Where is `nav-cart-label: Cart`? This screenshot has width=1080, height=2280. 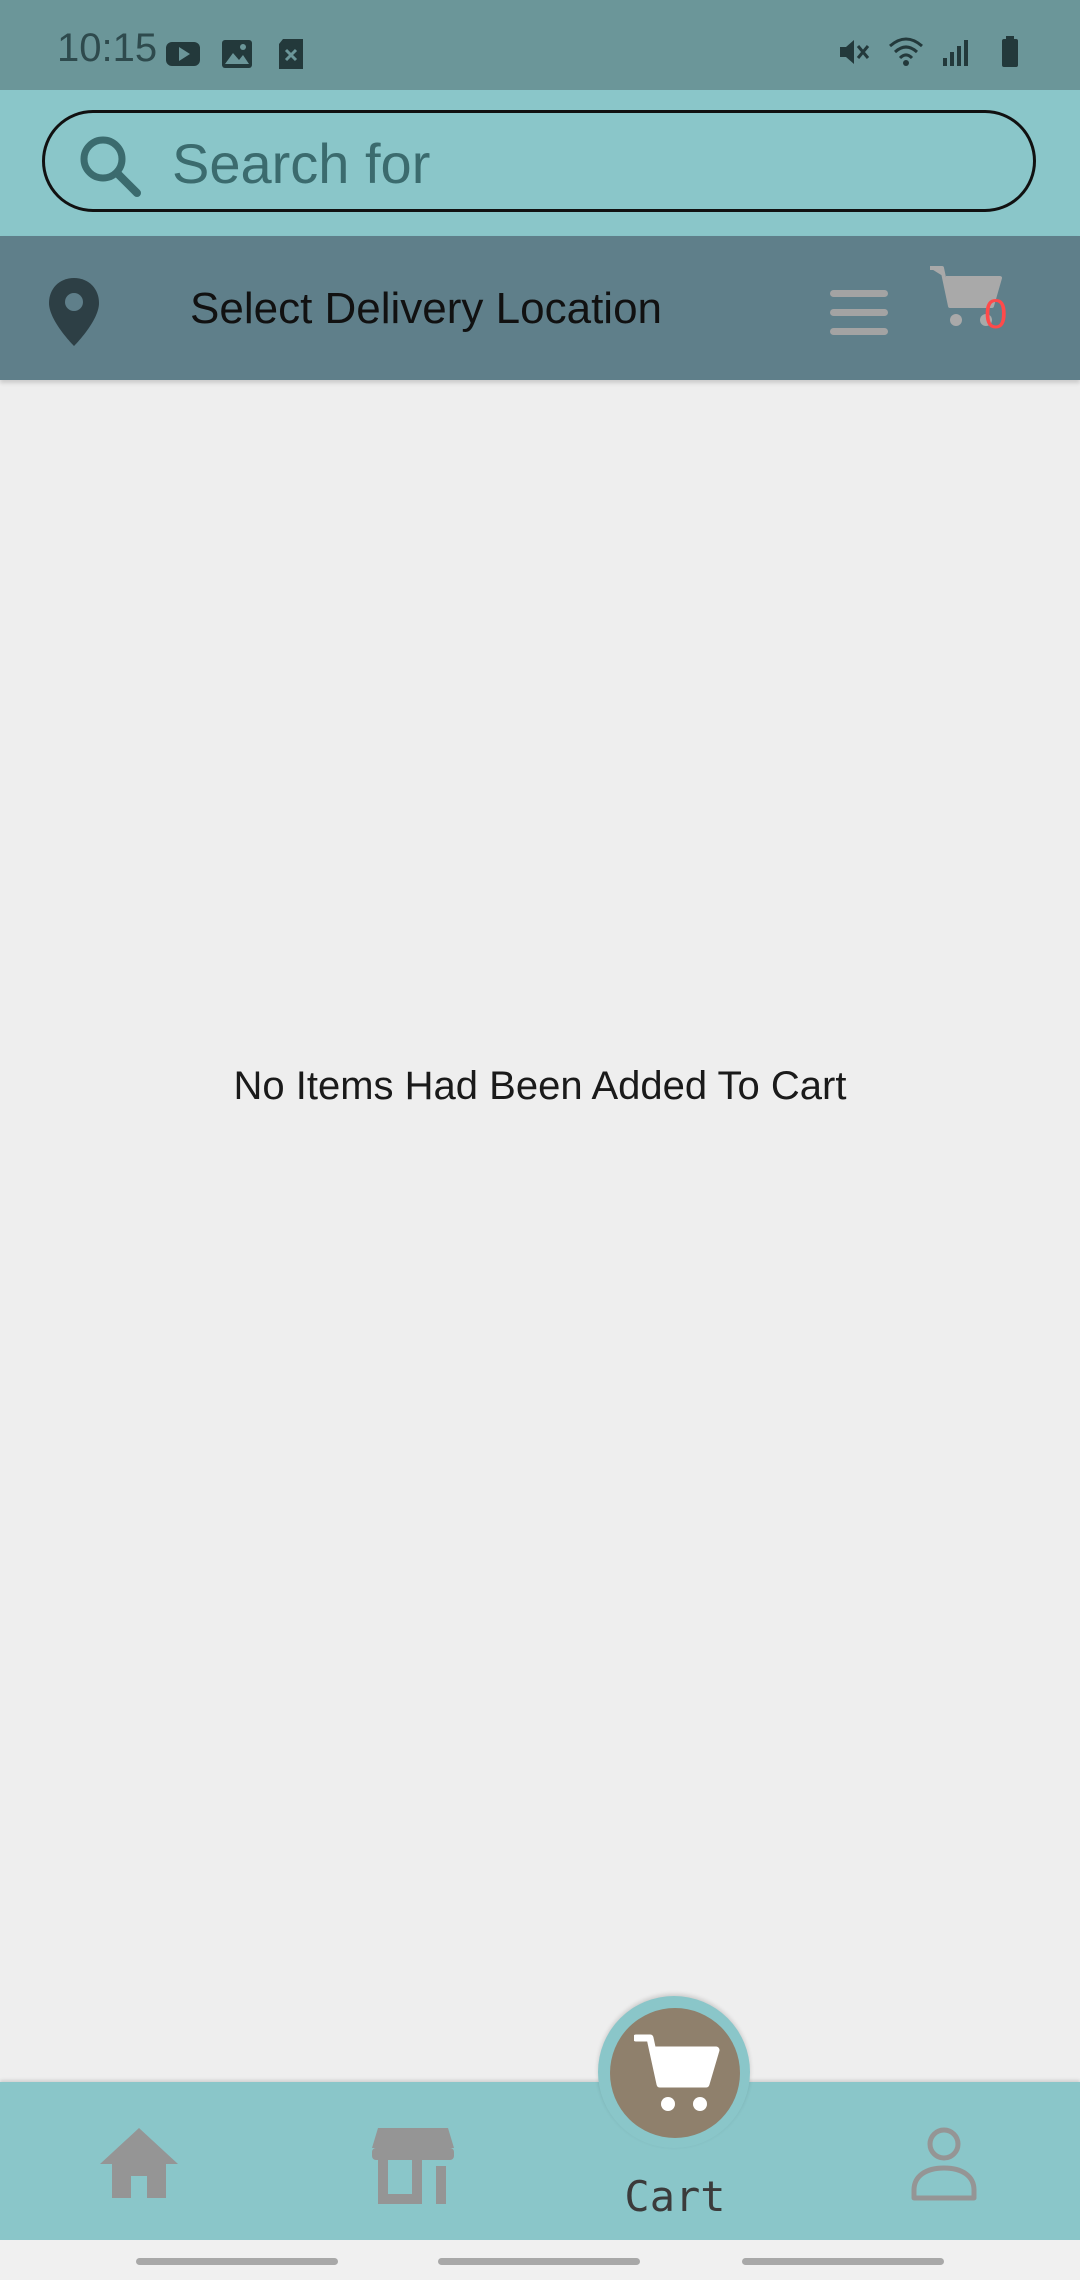
nav-cart-label: Cart is located at coordinates (675, 2196).